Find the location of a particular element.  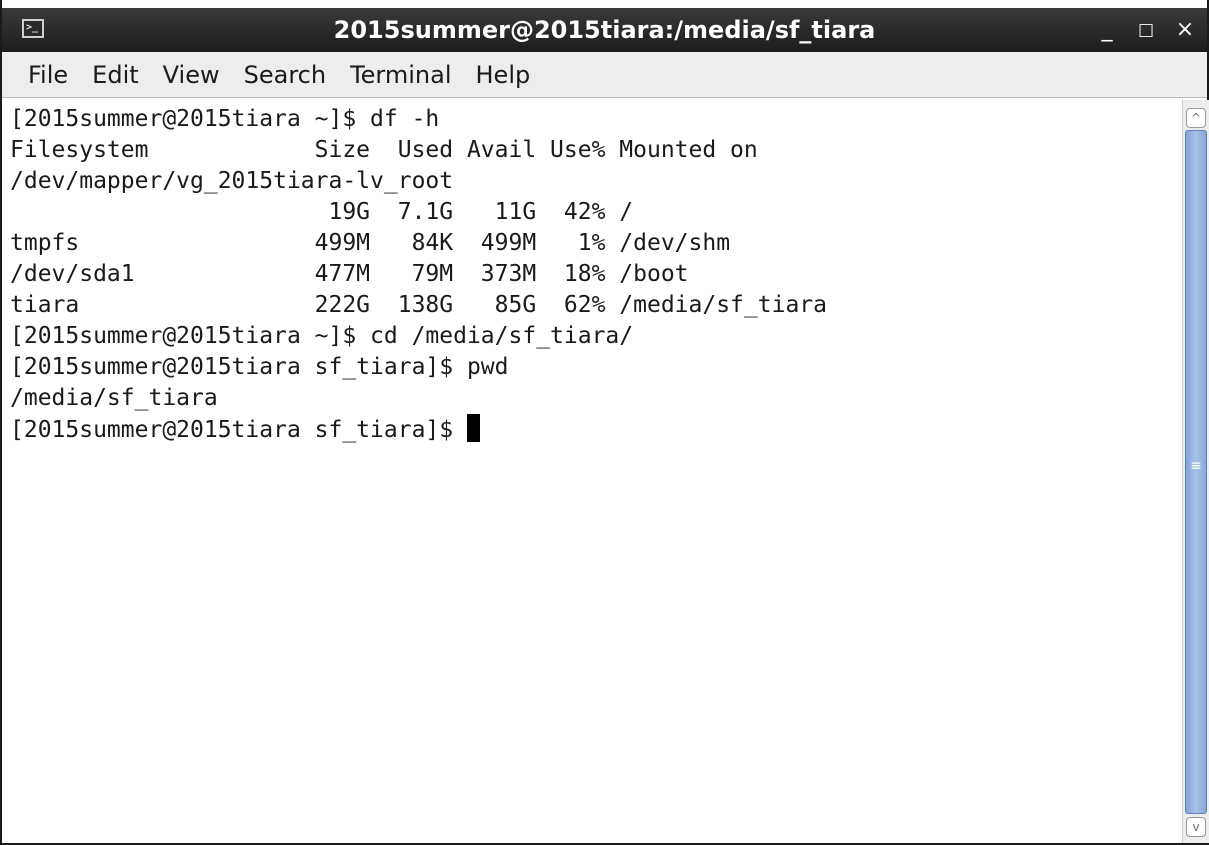

terminal-line: tmpfs 499M 84K 499M 1% /dev/shm is located at coordinates (370, 243).